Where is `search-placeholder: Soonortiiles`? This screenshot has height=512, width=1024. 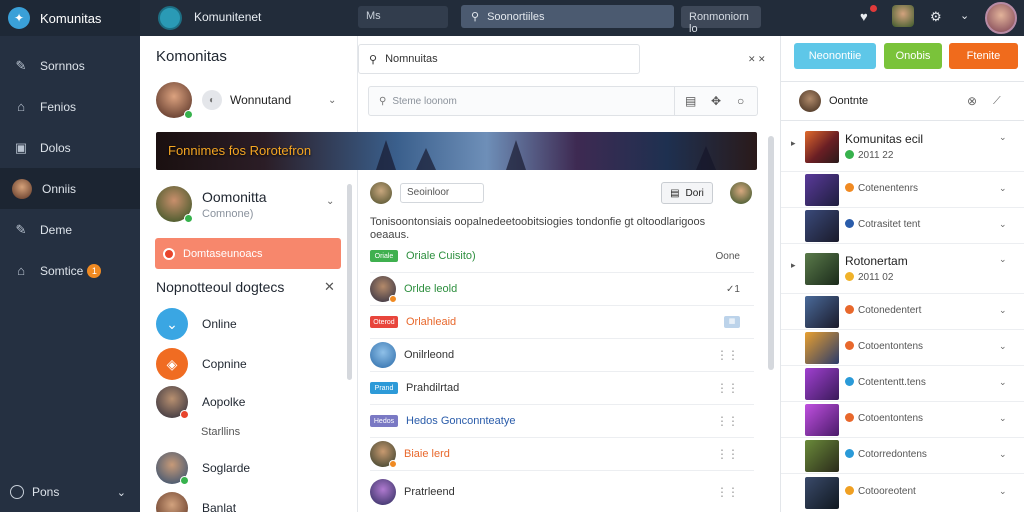
search-placeholder: Soonortiiles is located at coordinates (516, 16).